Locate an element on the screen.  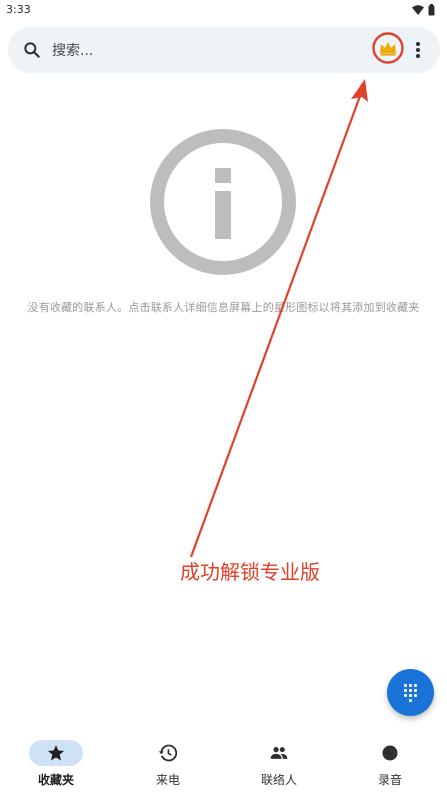
people-icon is located at coordinates (279, 753).